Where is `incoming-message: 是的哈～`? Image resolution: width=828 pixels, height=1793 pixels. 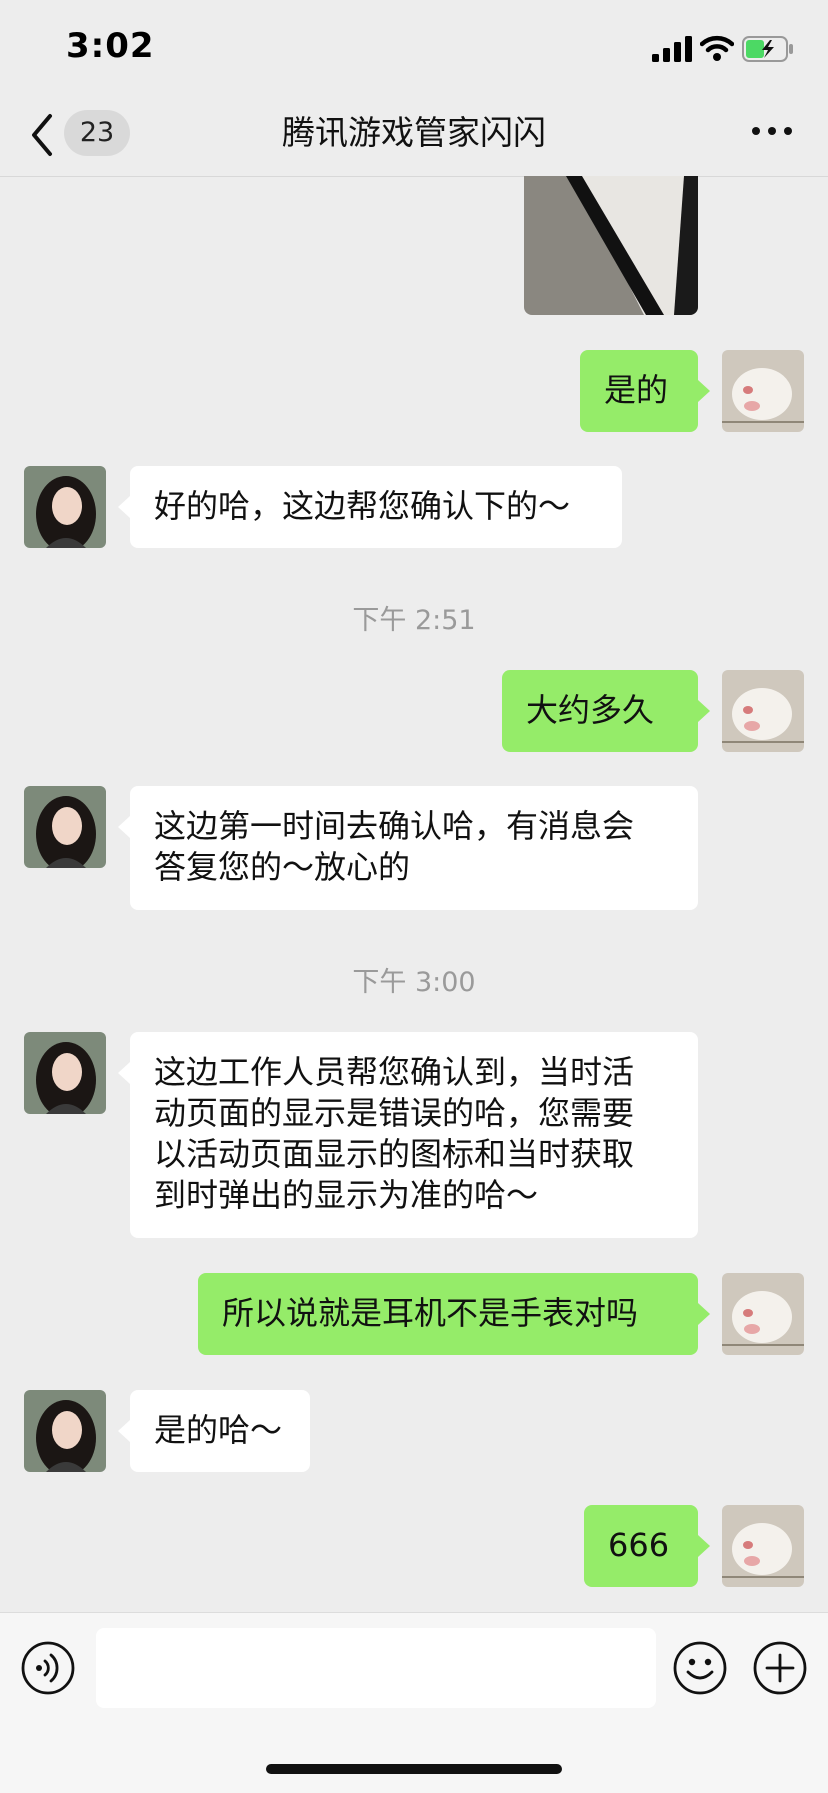 incoming-message: 是的哈～ is located at coordinates (214, 1431).